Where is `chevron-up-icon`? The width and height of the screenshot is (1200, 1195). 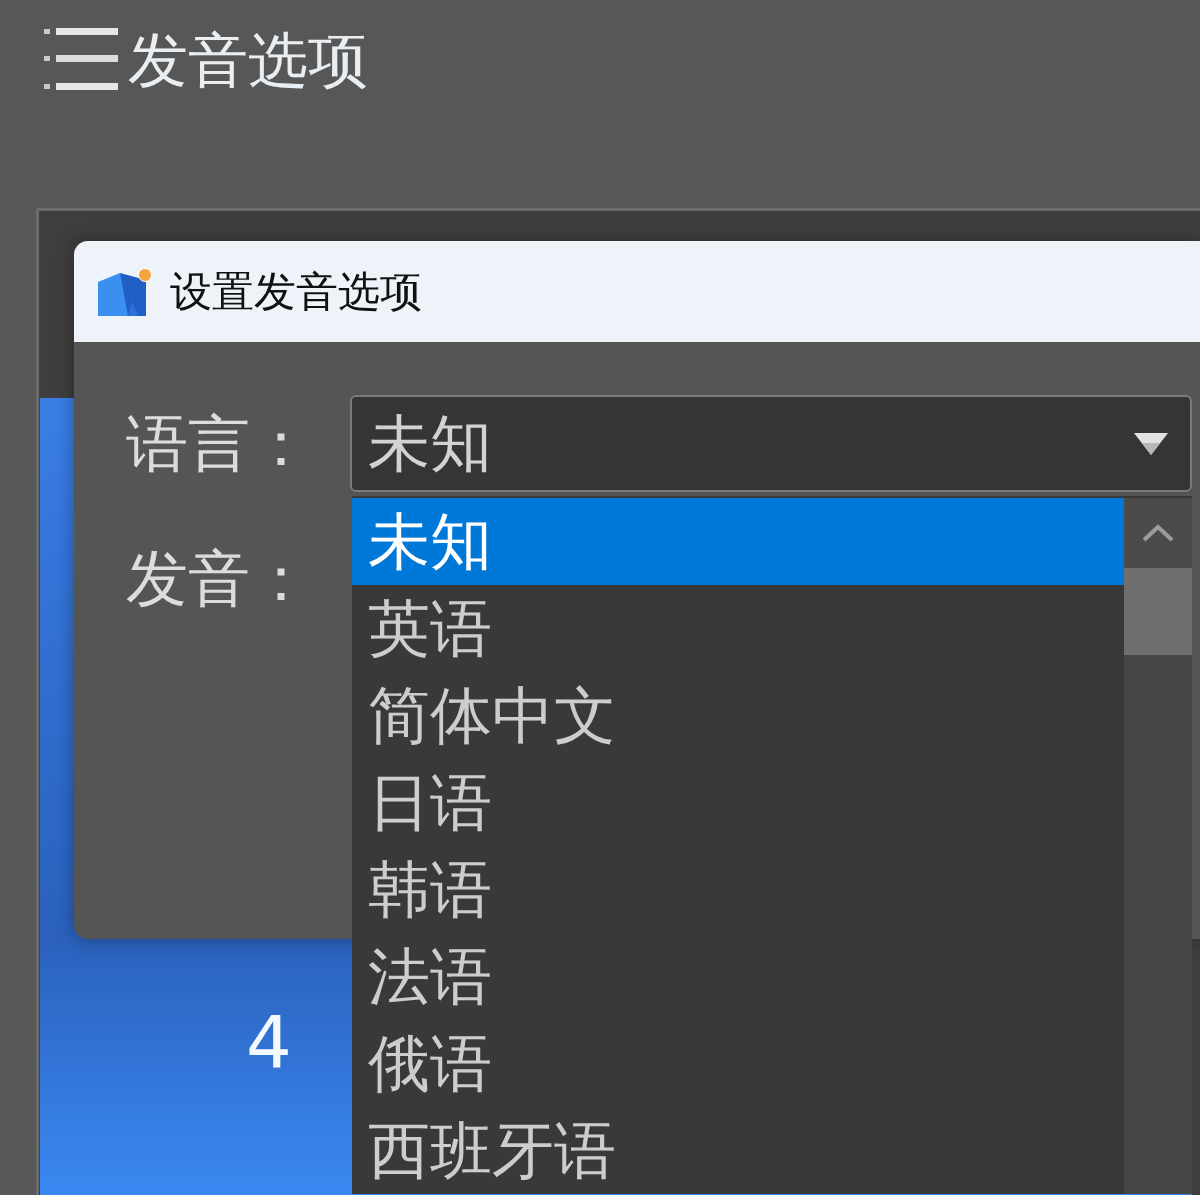
chevron-up-icon is located at coordinates (1158, 533).